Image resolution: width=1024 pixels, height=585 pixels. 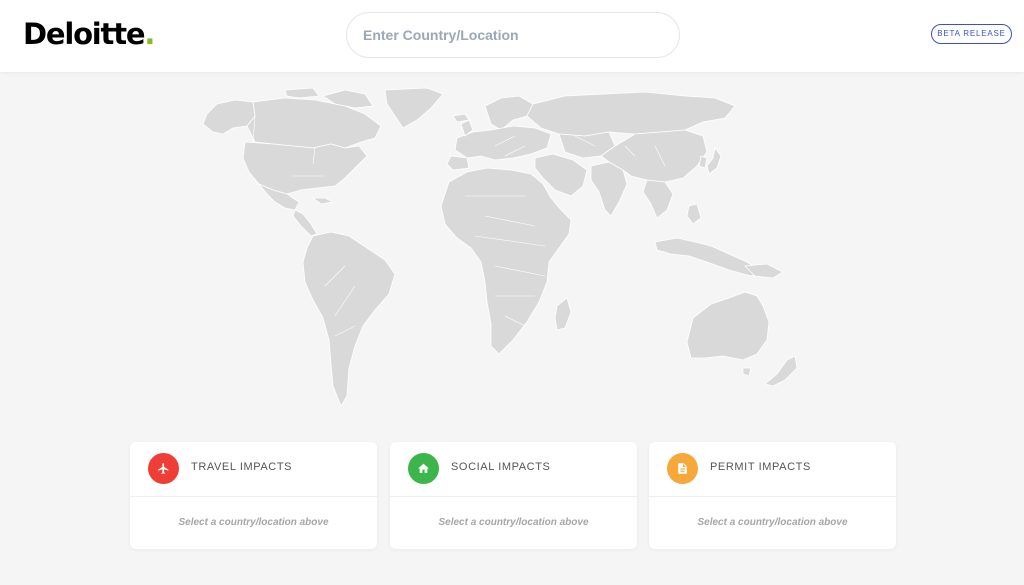 I want to click on map-region-madagascar, so click(x=563, y=314).